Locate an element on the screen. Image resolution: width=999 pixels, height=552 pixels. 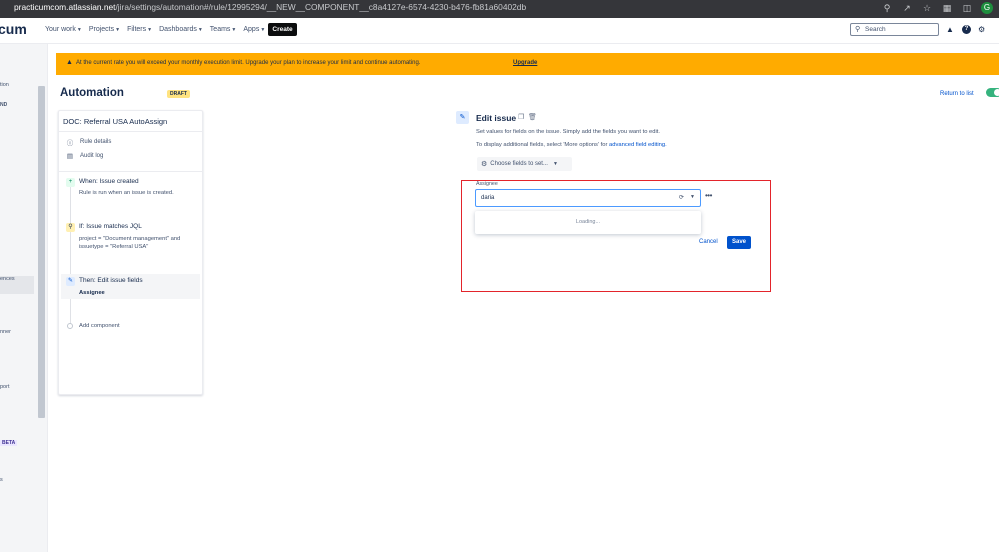
copy-icon: ❐ is located at coordinates (521, 117).